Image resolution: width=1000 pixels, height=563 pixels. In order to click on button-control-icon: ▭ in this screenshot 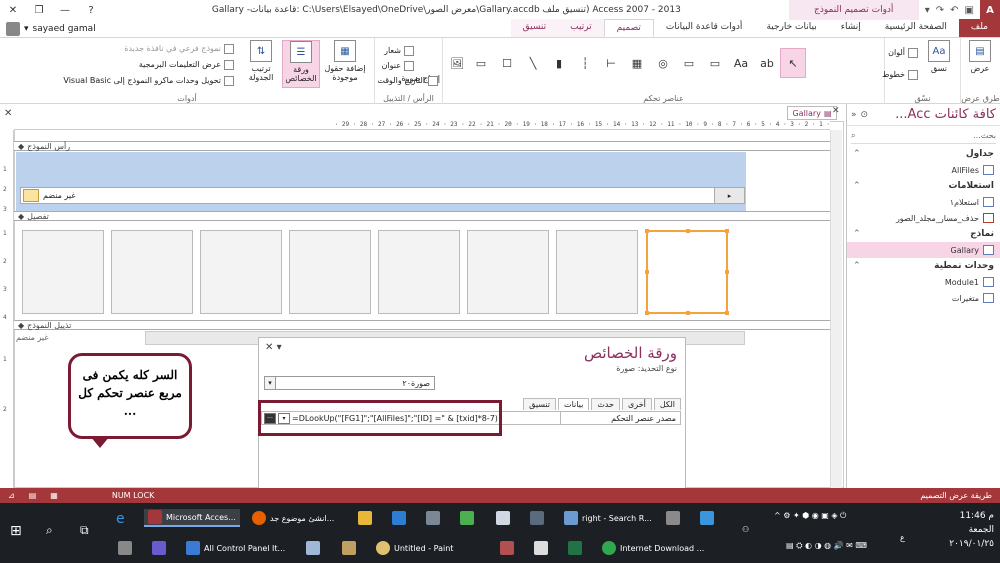, I will do `click(715, 63)`.